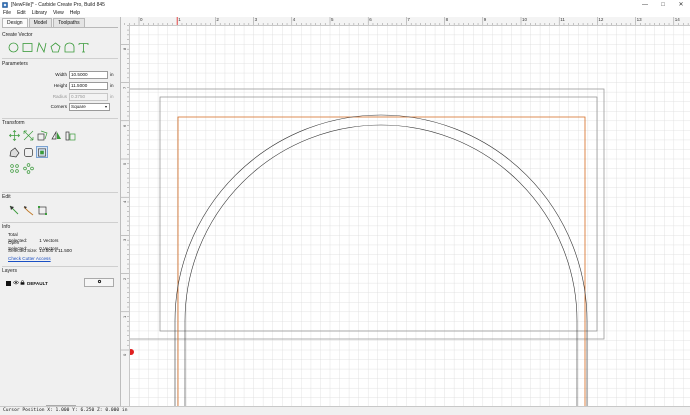 The width and height of the screenshot is (690, 415). Describe the element at coordinates (370, 19) in the screenshot. I see `ruler-label-x: 6` at that location.